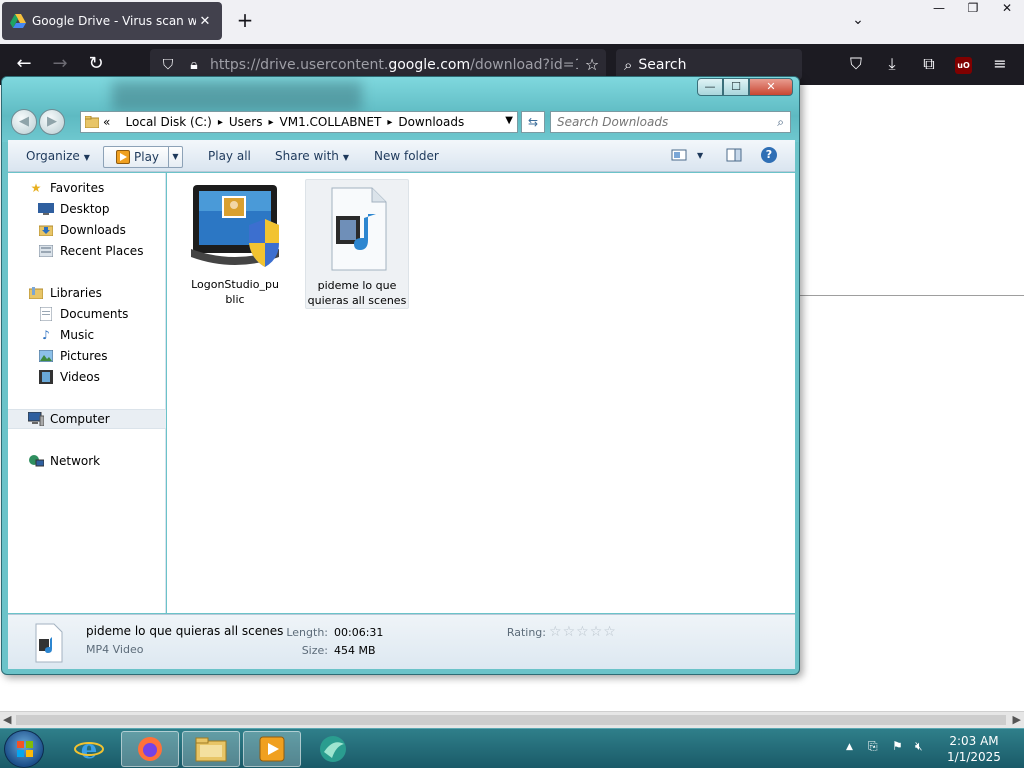 The image size is (1024, 768). What do you see at coordinates (929, 65) in the screenshot?
I see `extensions-icon: ⧉` at bounding box center [929, 65].